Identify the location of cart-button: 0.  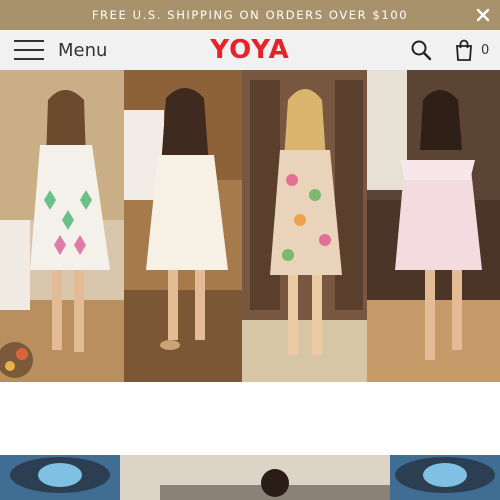
(472, 50).